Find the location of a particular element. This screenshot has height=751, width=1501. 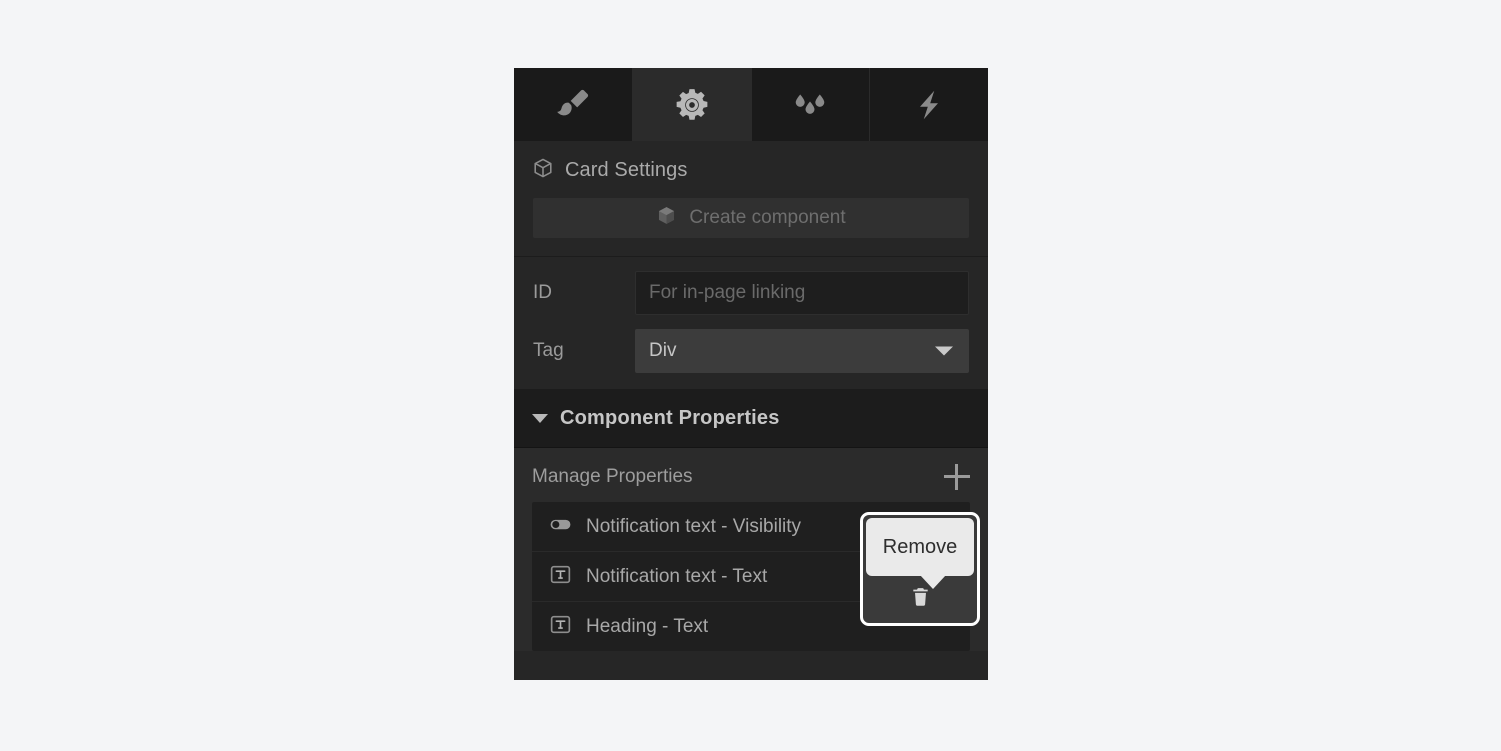

manage-properties-row: Manage Properties is located at coordinates (751, 477).